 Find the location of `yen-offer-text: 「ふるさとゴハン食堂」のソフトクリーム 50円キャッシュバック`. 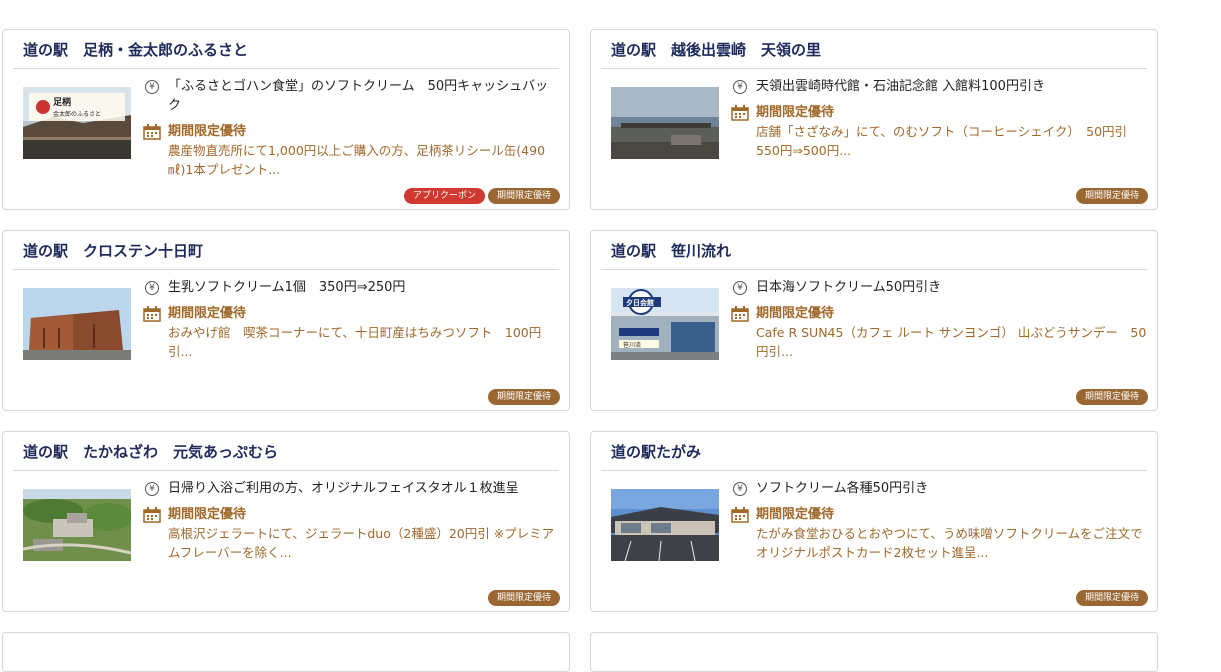

yen-offer-text: 「ふるさとゴハン食堂」のソフトクリーム 50円キャッシュバック is located at coordinates (358, 96).